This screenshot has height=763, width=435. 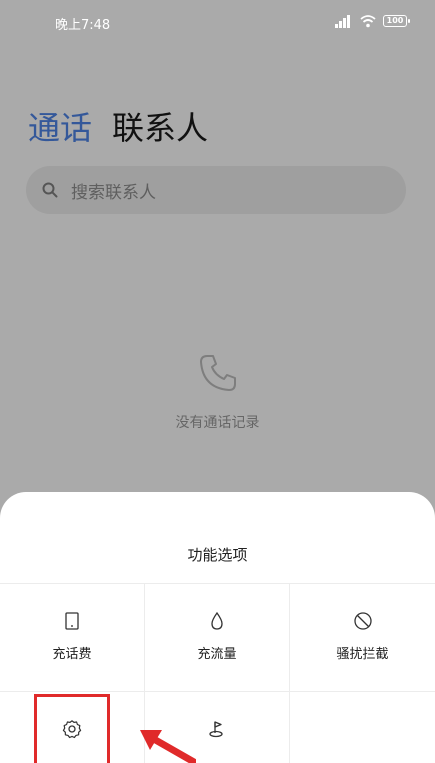 What do you see at coordinates (396, 21) in the screenshot?
I see `battery-icon: 100` at bounding box center [396, 21].